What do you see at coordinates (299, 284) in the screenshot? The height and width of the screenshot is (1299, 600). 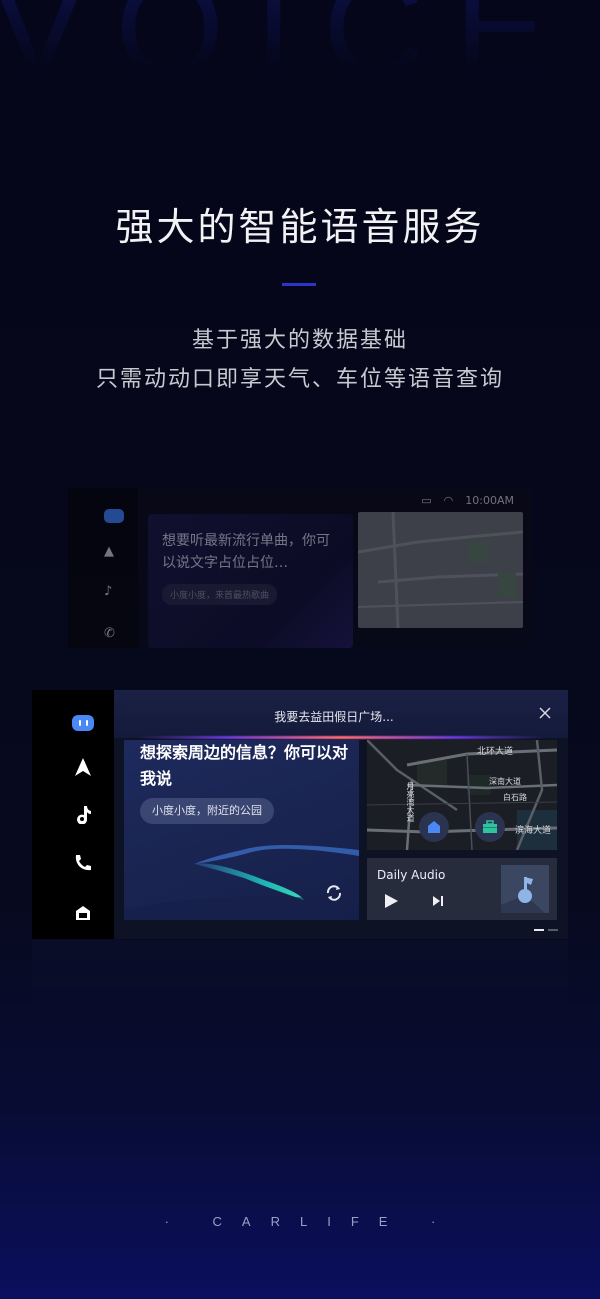 I see `accent-divider` at bounding box center [299, 284].